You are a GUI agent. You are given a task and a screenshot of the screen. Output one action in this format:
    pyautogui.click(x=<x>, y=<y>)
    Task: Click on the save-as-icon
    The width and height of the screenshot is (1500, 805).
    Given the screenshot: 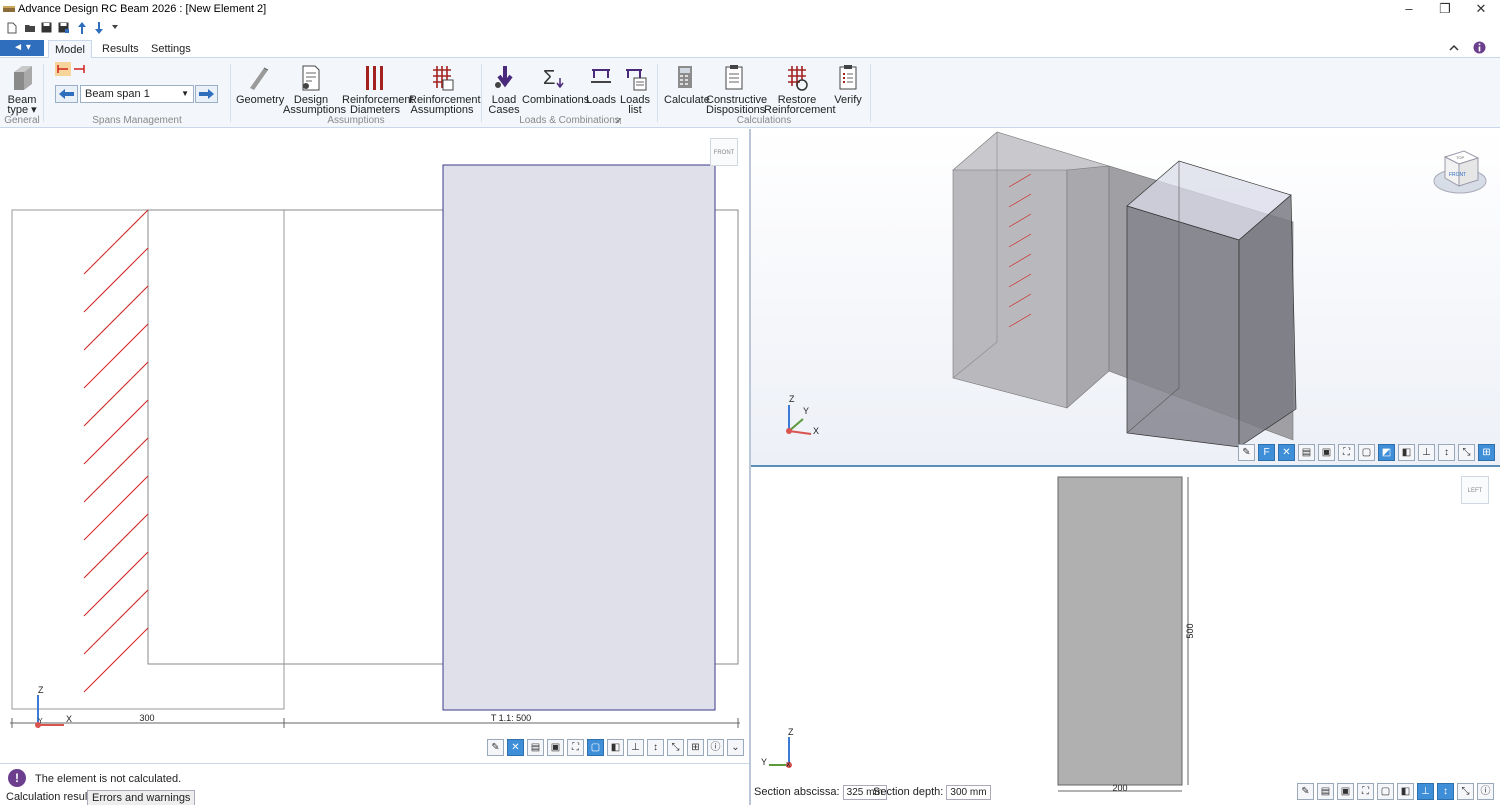 What is the action you would take?
    pyautogui.click(x=63, y=27)
    